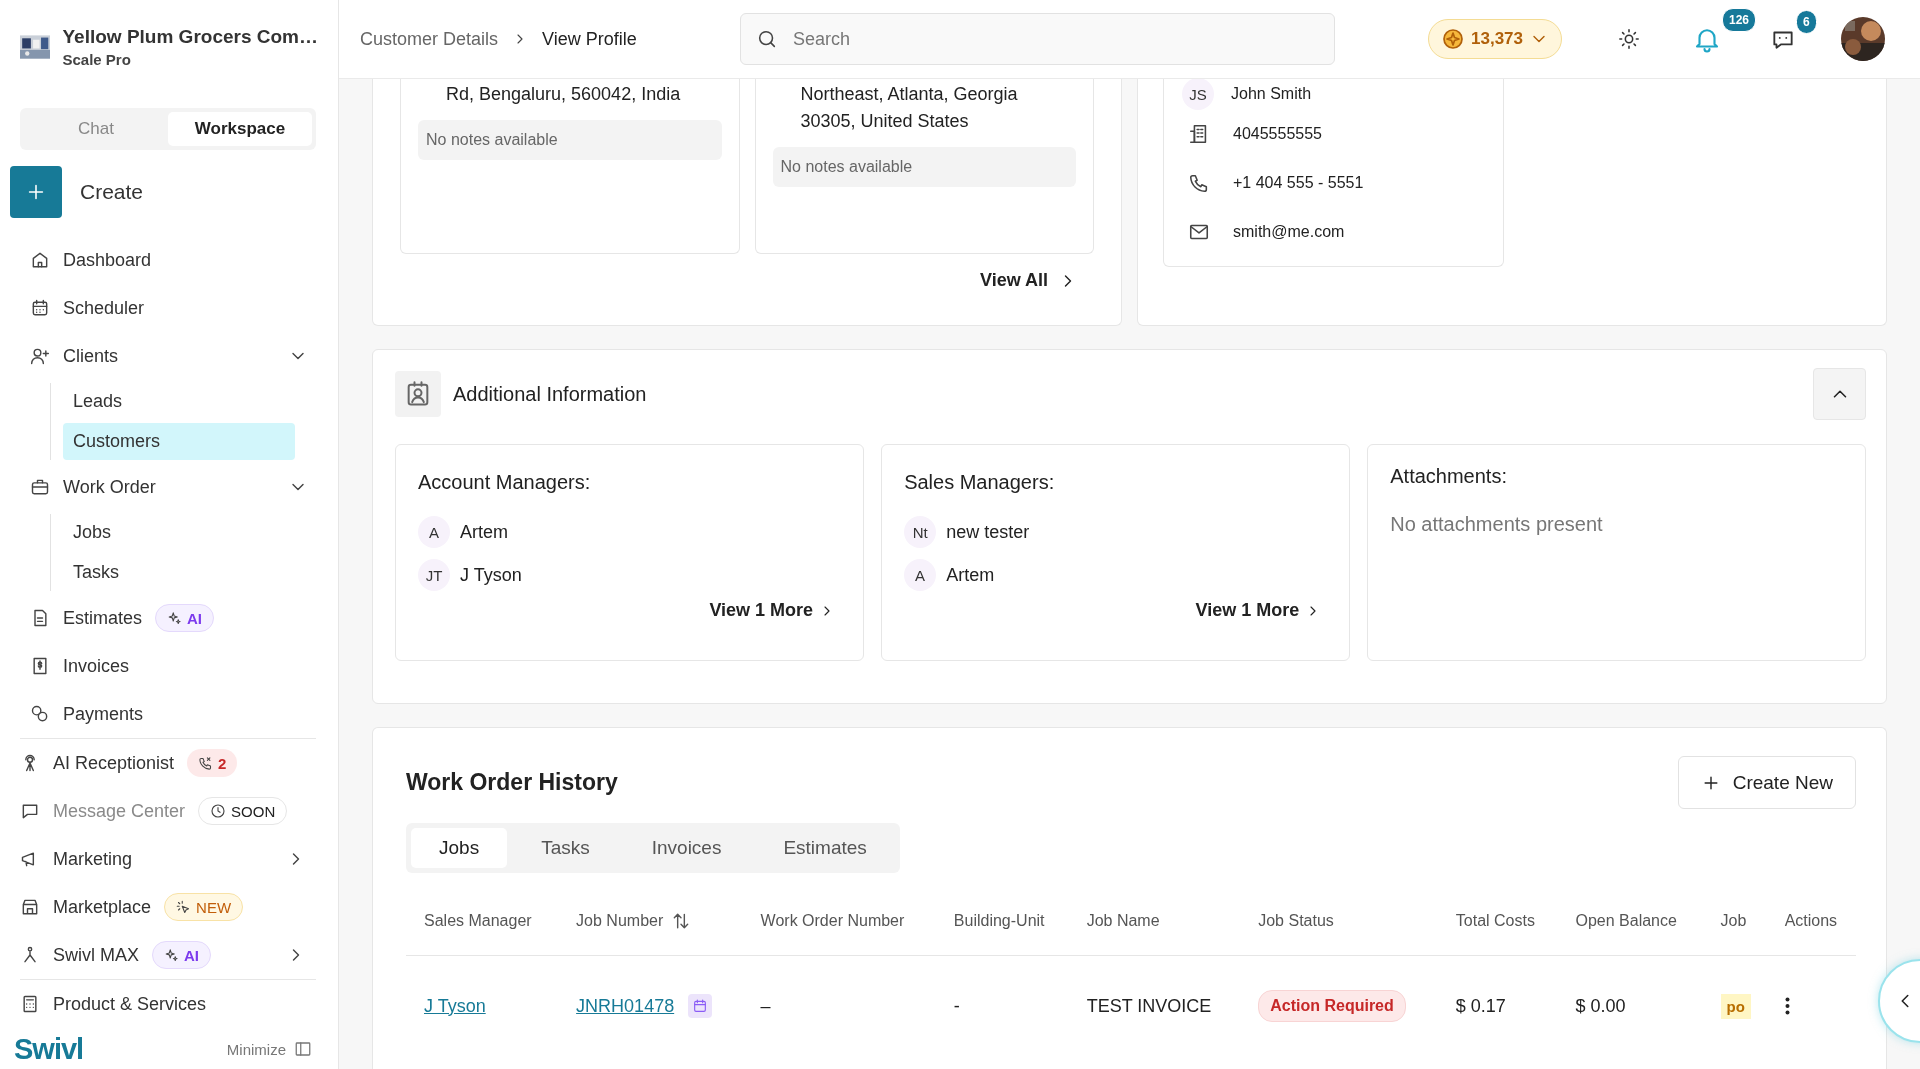  What do you see at coordinates (303, 1049) in the screenshot?
I see `sidebar-panel-icon` at bounding box center [303, 1049].